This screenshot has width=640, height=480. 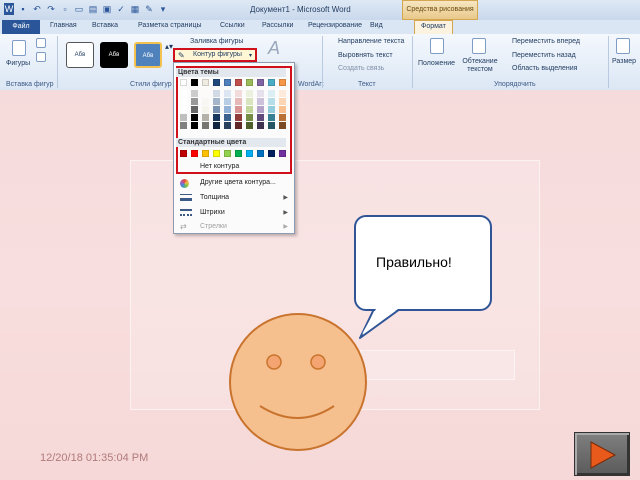 I want to click on text-box-icon, so click(x=41, y=57).